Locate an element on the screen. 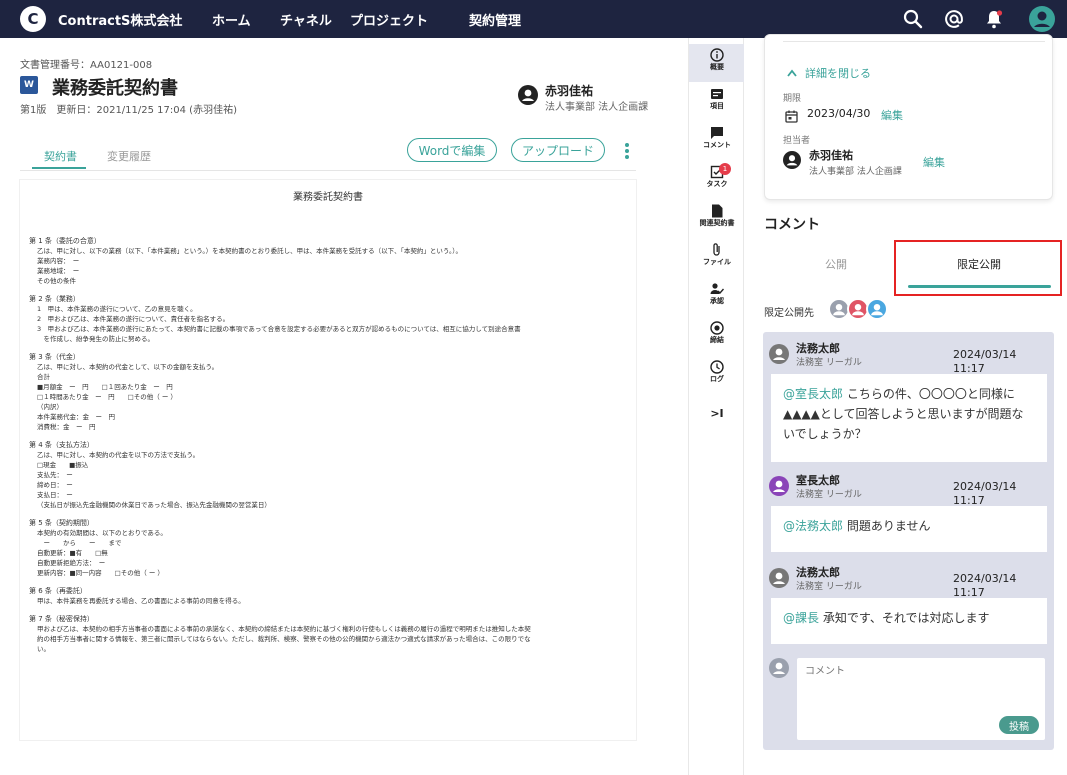  side-nav-item: ログ is located at coordinates (717, 375).